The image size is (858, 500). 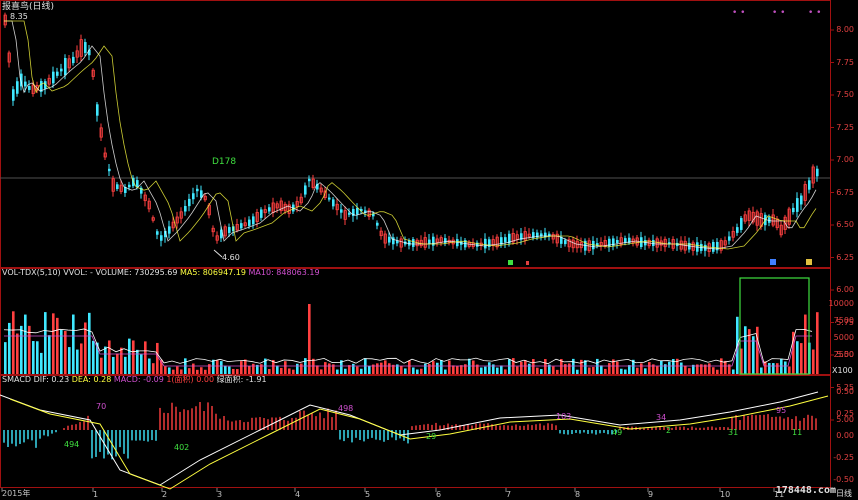 I want to click on macd-annotation: 31, so click(x=733, y=432).